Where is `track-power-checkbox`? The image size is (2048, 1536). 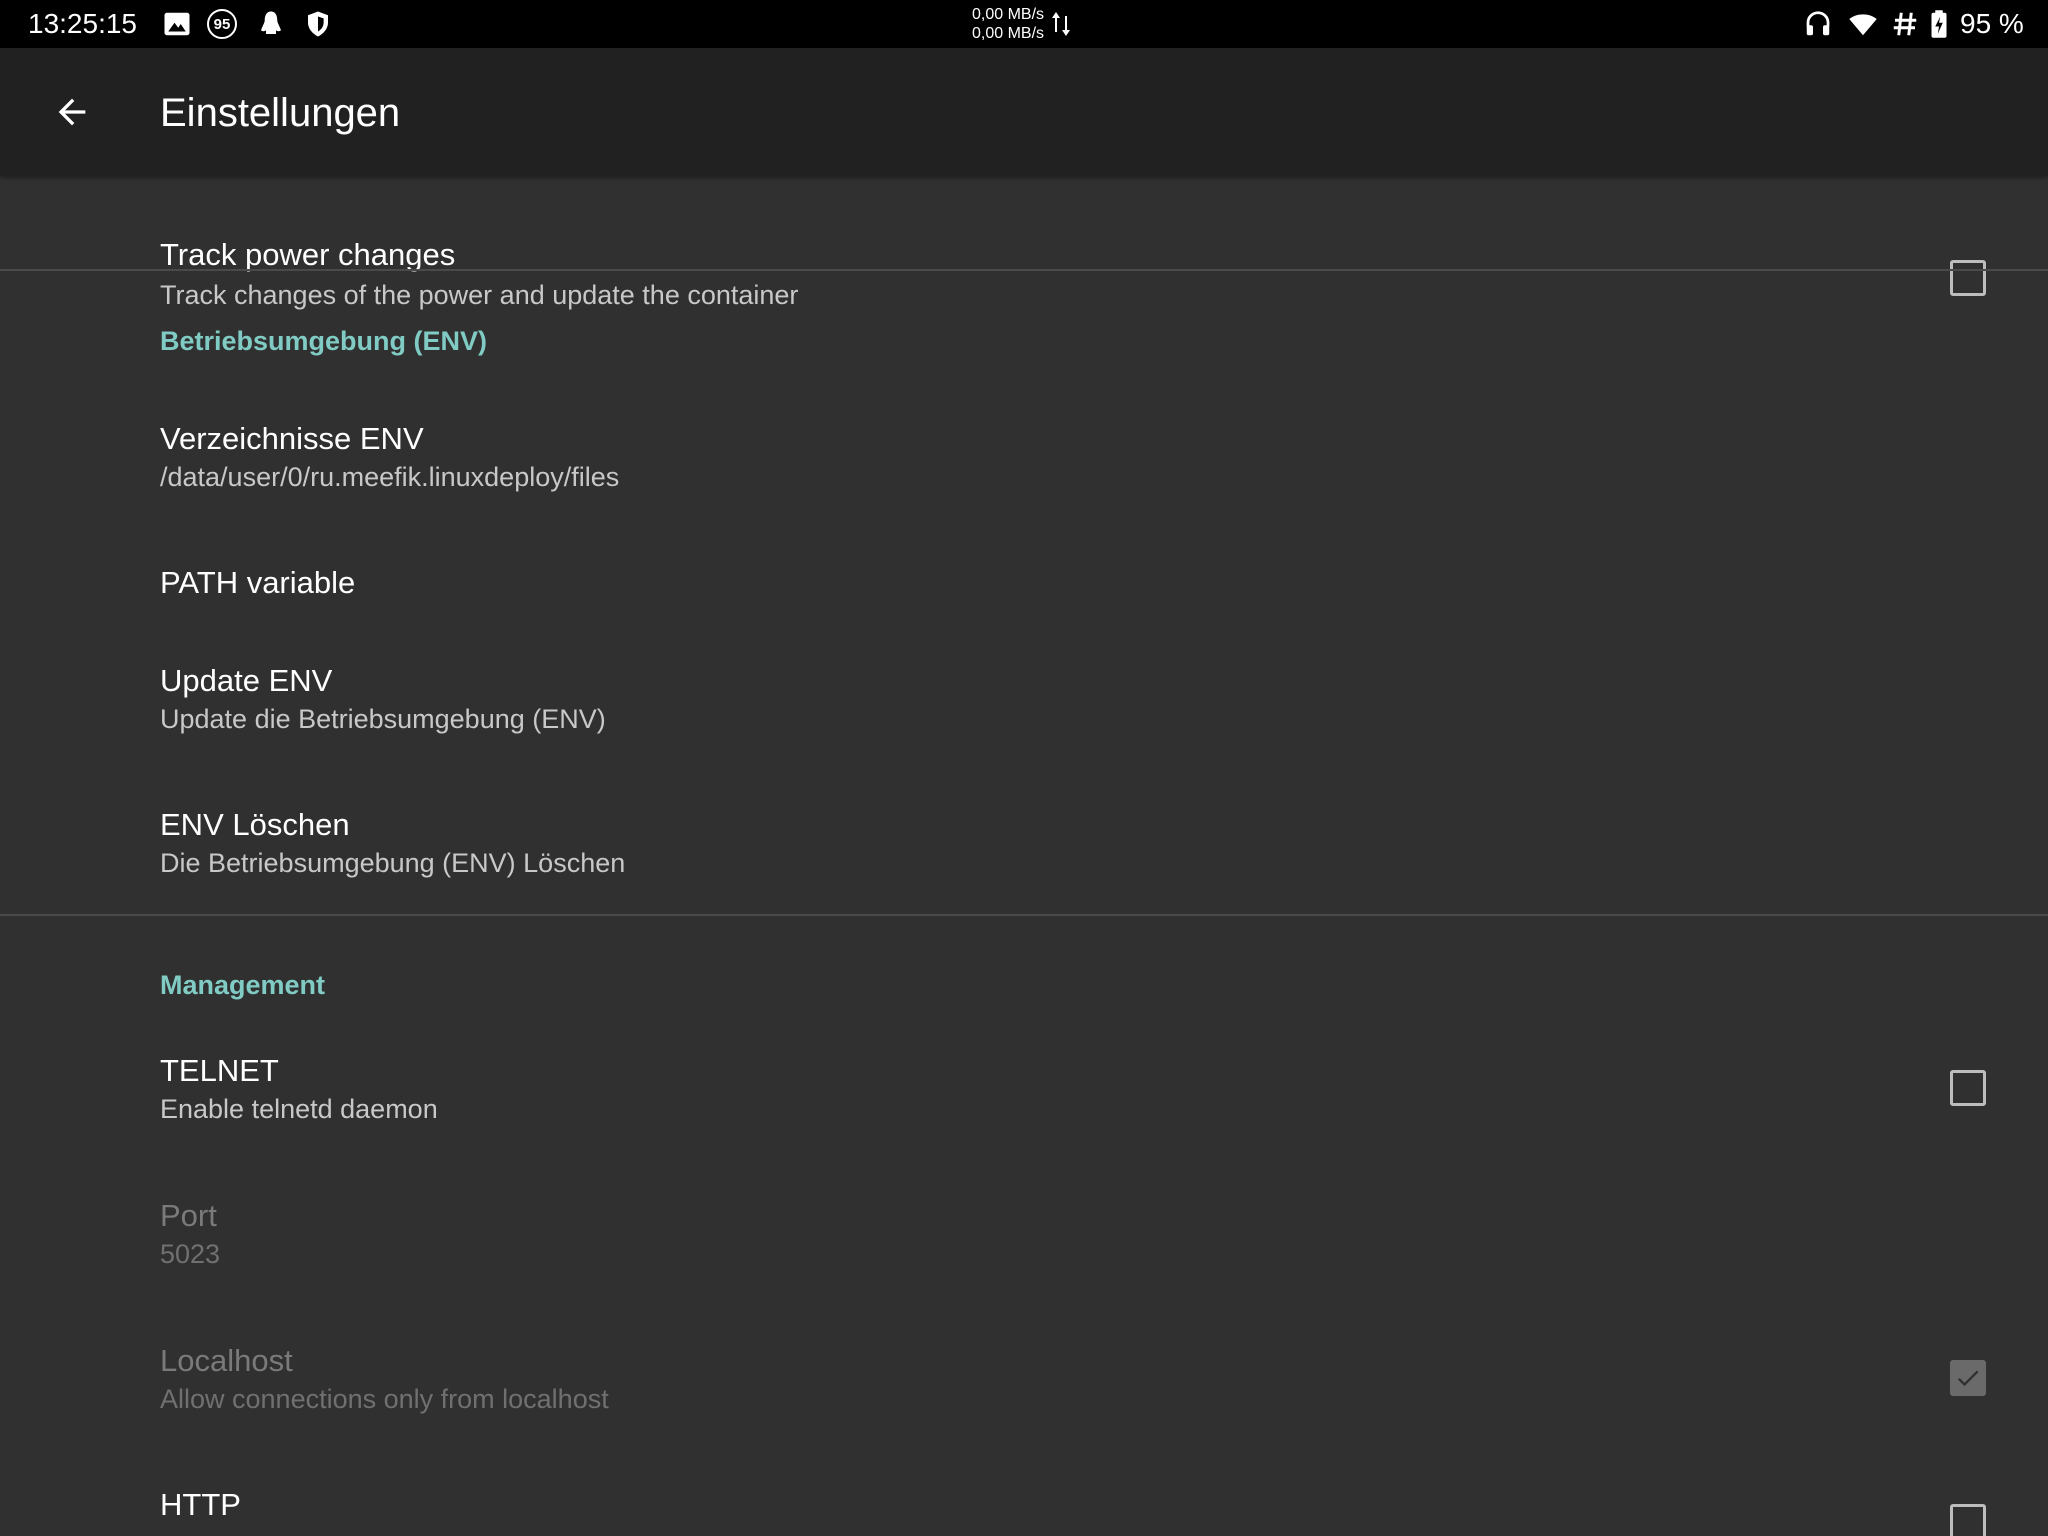 track-power-checkbox is located at coordinates (1968, 278).